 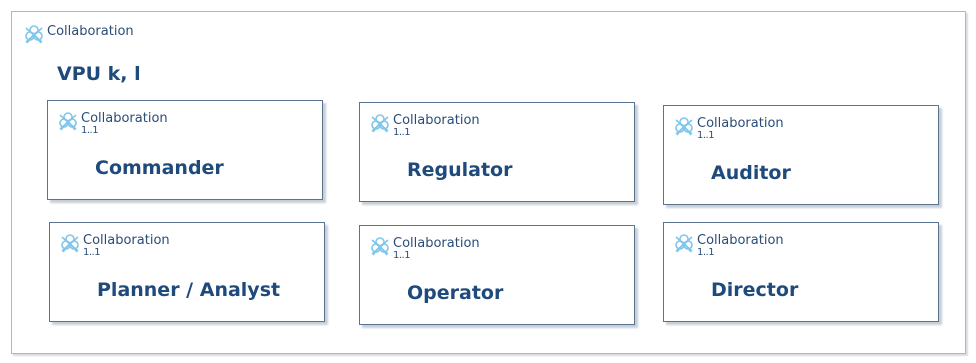 I want to click on part-name: Director, so click(x=755, y=290).